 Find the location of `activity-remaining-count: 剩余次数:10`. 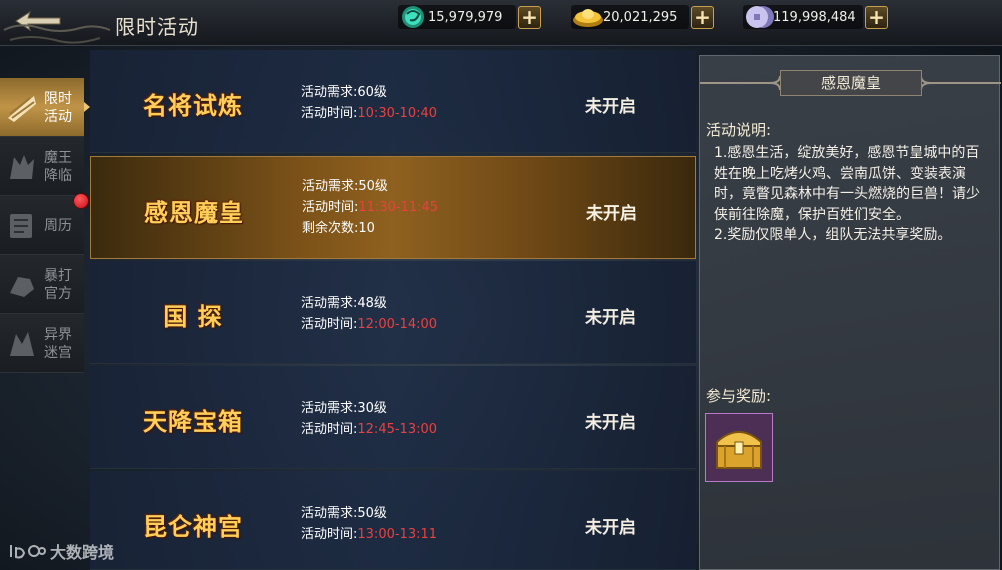

activity-remaining-count: 剩余次数:10 is located at coordinates (338, 228).